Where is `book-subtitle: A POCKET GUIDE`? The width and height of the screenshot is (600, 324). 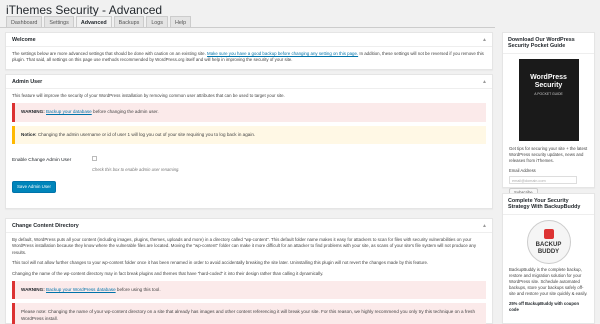 book-subtitle: A POCKET GUIDE is located at coordinates (548, 94).